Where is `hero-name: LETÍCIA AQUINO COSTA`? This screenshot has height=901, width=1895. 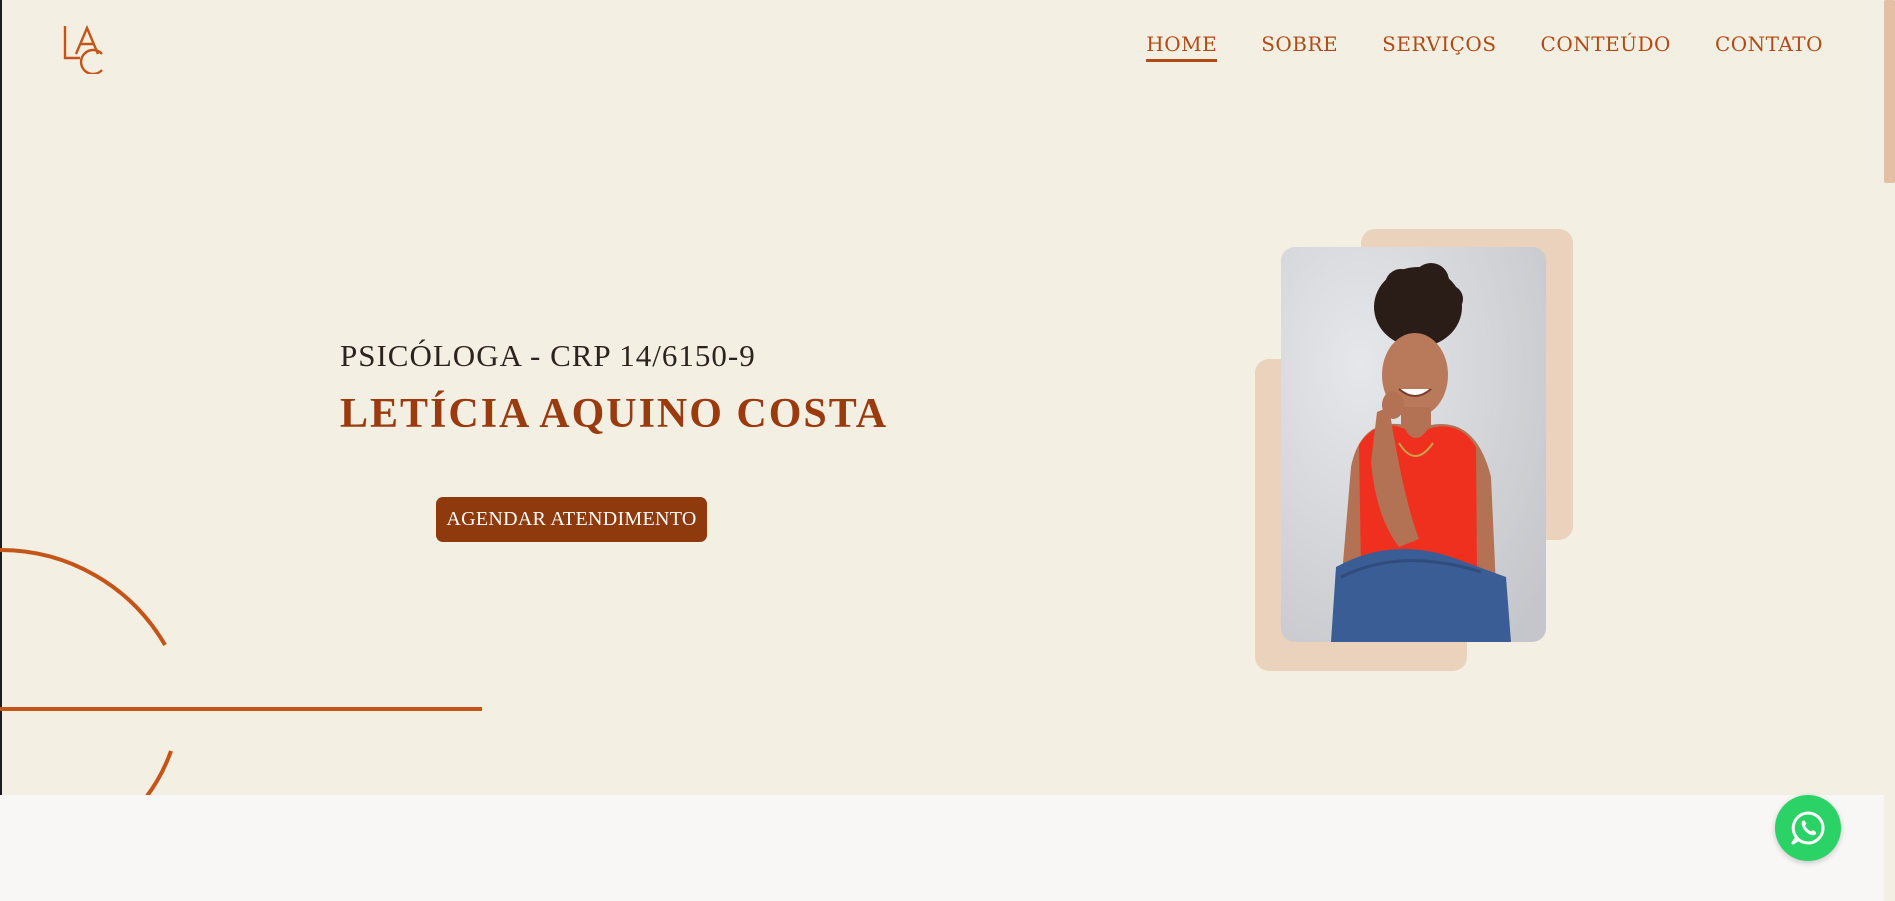 hero-name: LETÍCIA AQUINO COSTA is located at coordinates (614, 414).